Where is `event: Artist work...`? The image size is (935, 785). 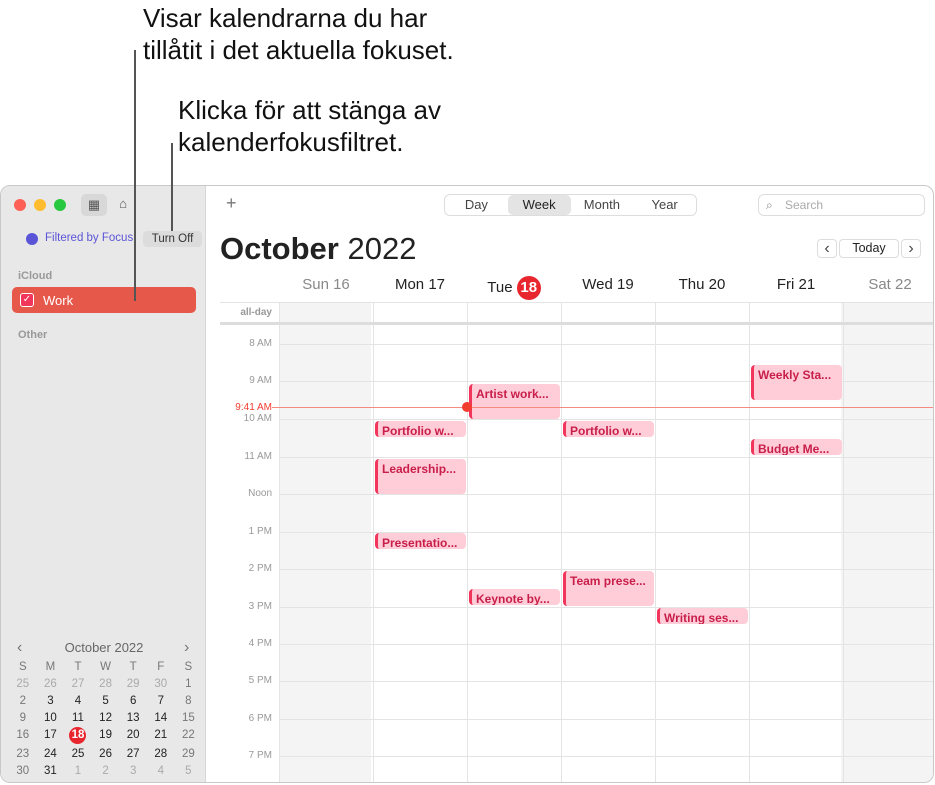
event: Artist work... is located at coordinates (514, 401).